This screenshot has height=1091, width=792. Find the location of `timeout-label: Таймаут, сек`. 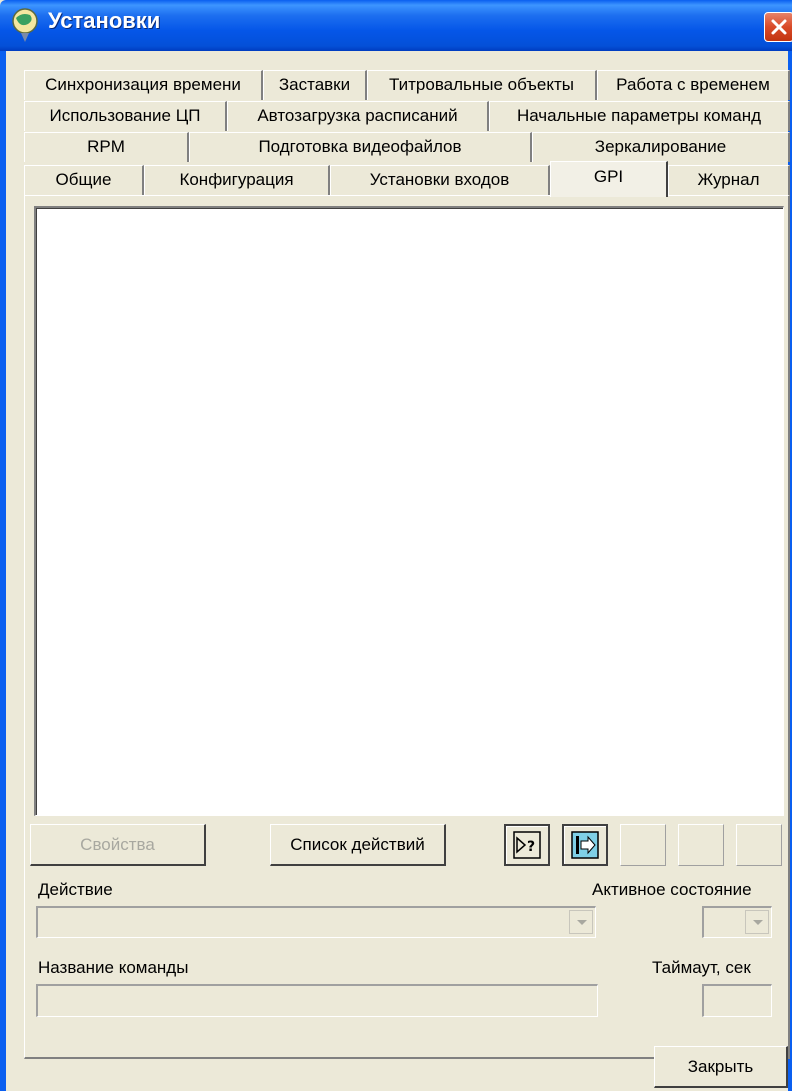

timeout-label: Таймаут, сек is located at coordinates (701, 967).